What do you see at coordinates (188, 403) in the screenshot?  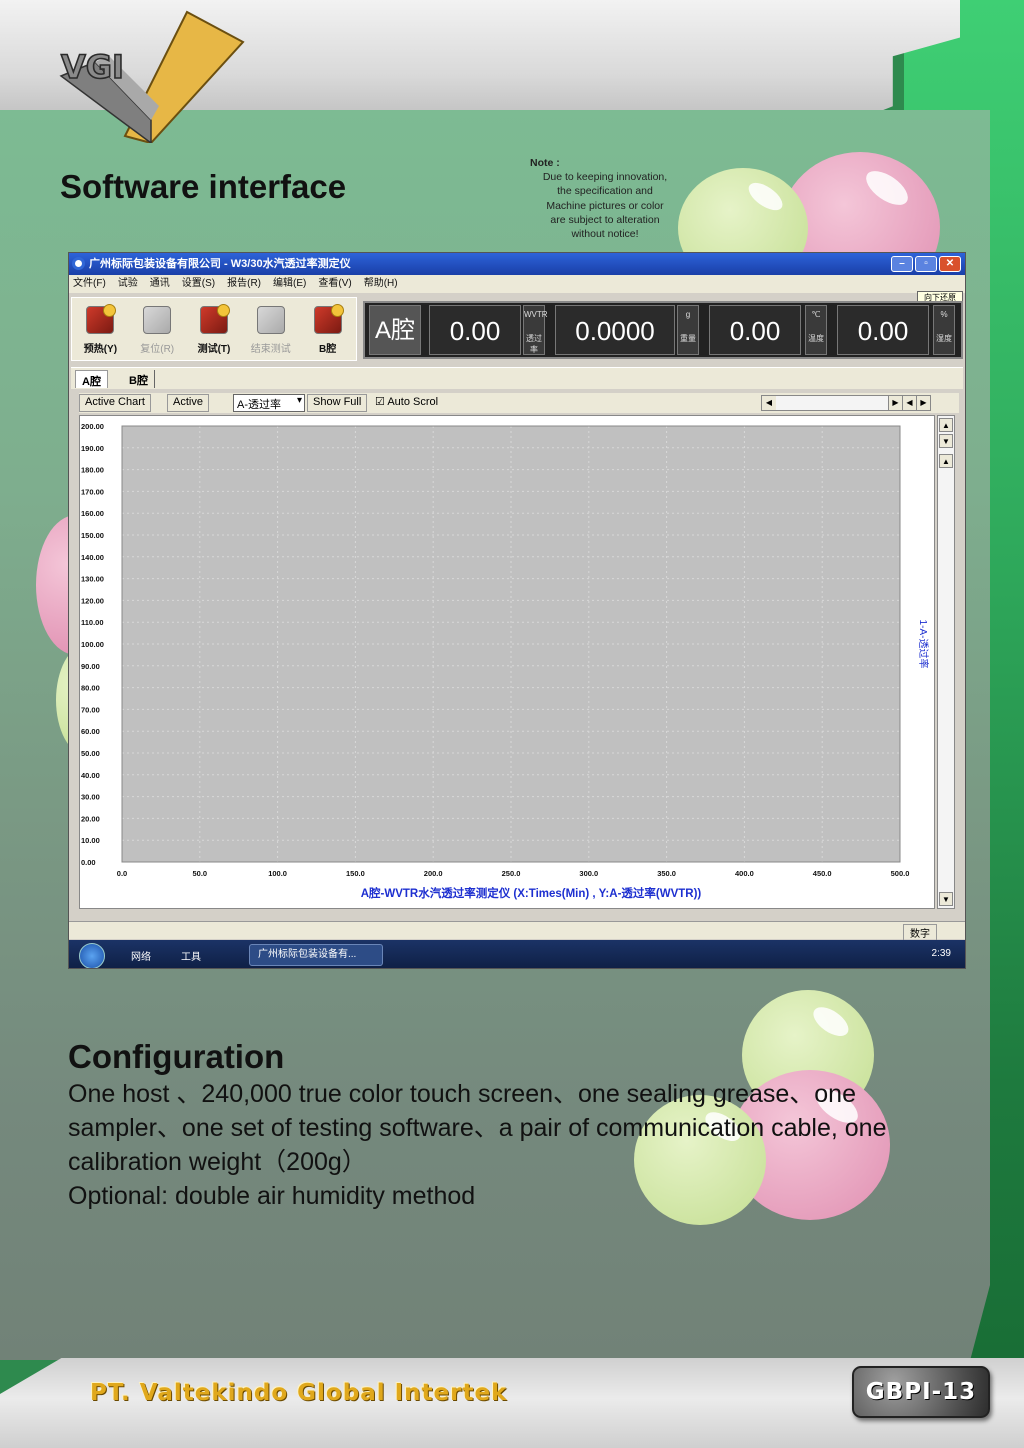 I see `active-button: Active` at bounding box center [188, 403].